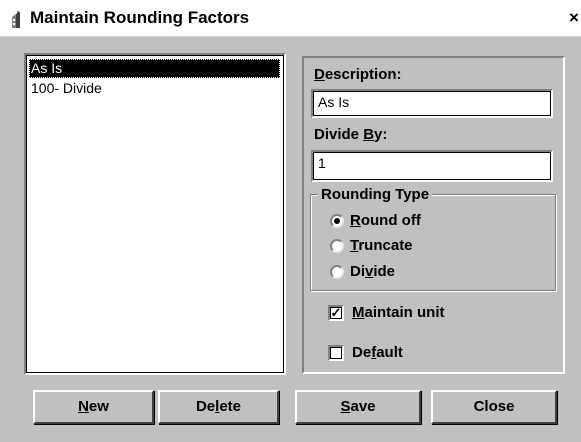  Describe the element at coordinates (573, 18) in the screenshot. I see `close-icon: ×` at that location.